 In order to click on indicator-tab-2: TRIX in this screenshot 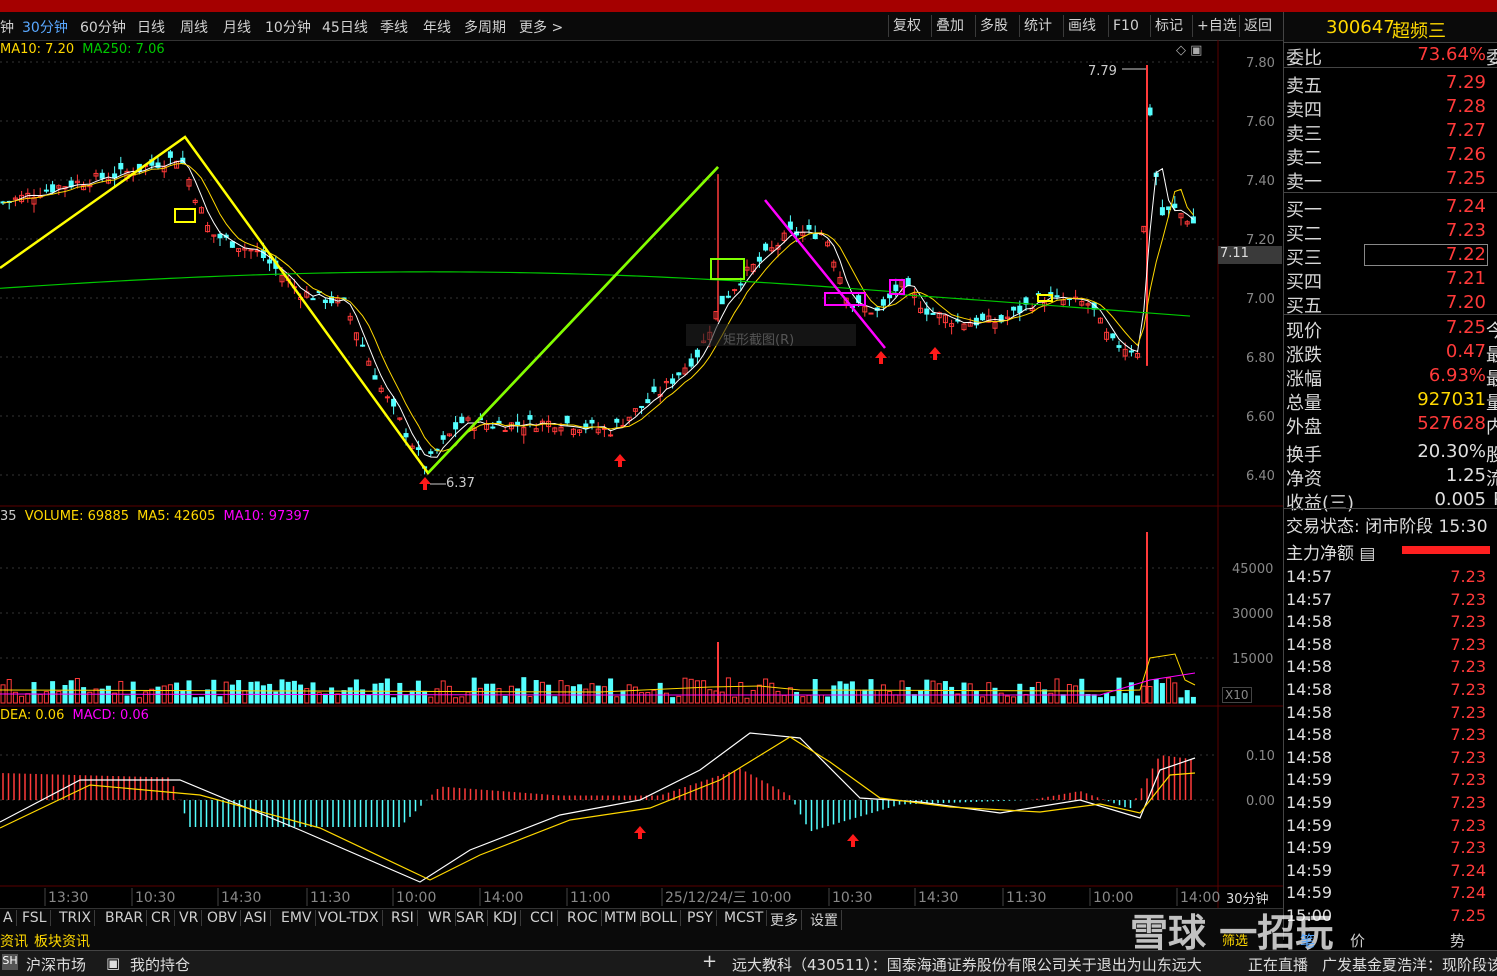, I will do `click(75, 918)`.